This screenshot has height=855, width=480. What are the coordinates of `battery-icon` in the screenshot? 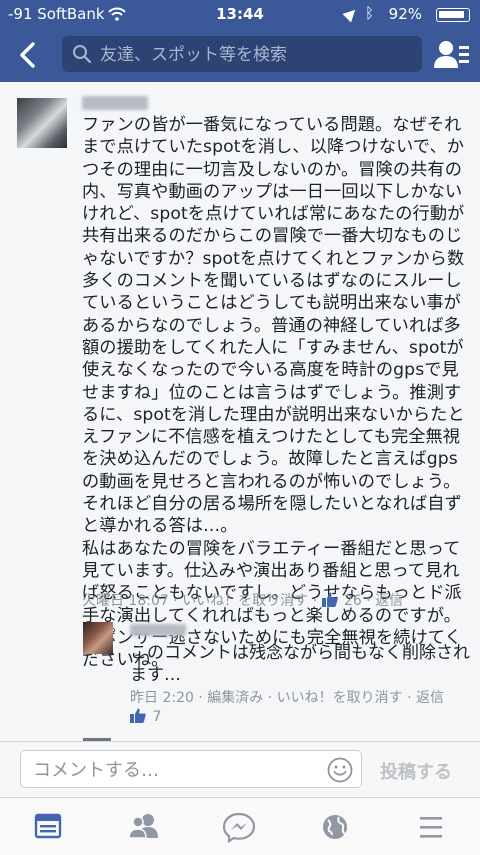 It's located at (453, 15).